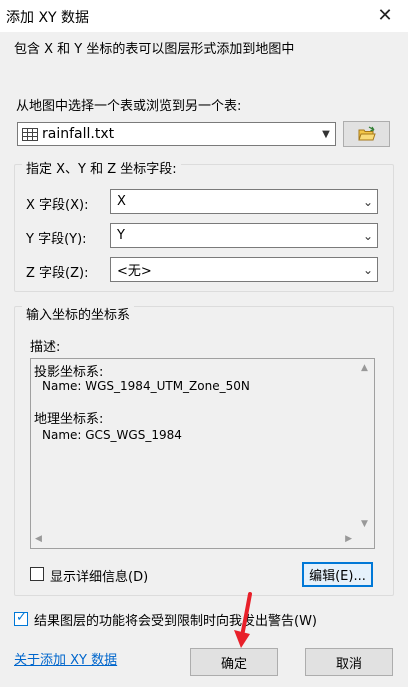 The image size is (408, 687). What do you see at coordinates (244, 269) in the screenshot?
I see `z-field-select: <无> ⌄` at bounding box center [244, 269].